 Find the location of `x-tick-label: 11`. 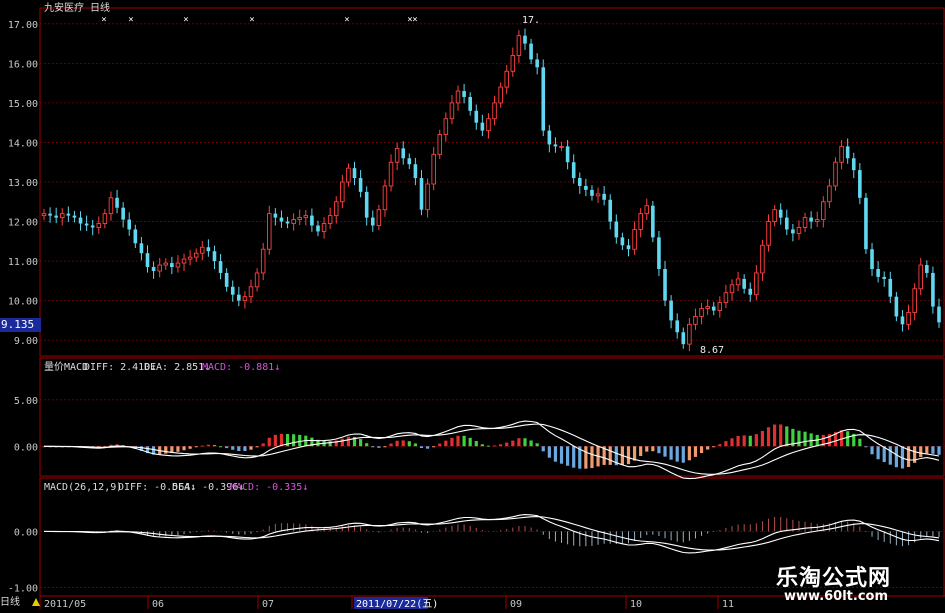

x-tick-label: 11 is located at coordinates (728, 604).